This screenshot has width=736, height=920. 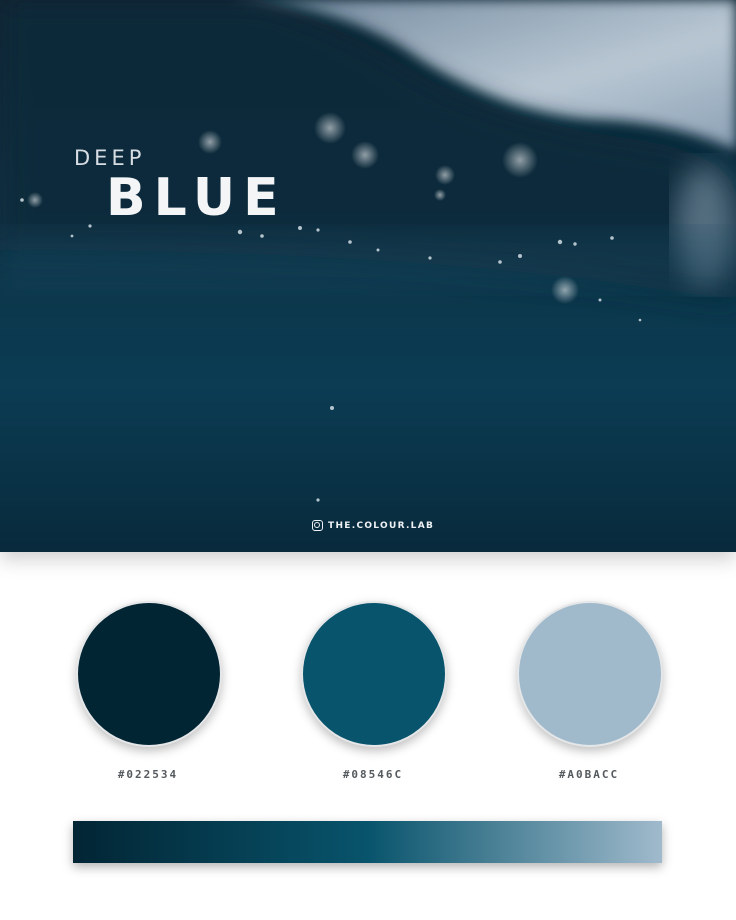 What do you see at coordinates (374, 674) in the screenshot?
I see `swatch-teal-blue` at bounding box center [374, 674].